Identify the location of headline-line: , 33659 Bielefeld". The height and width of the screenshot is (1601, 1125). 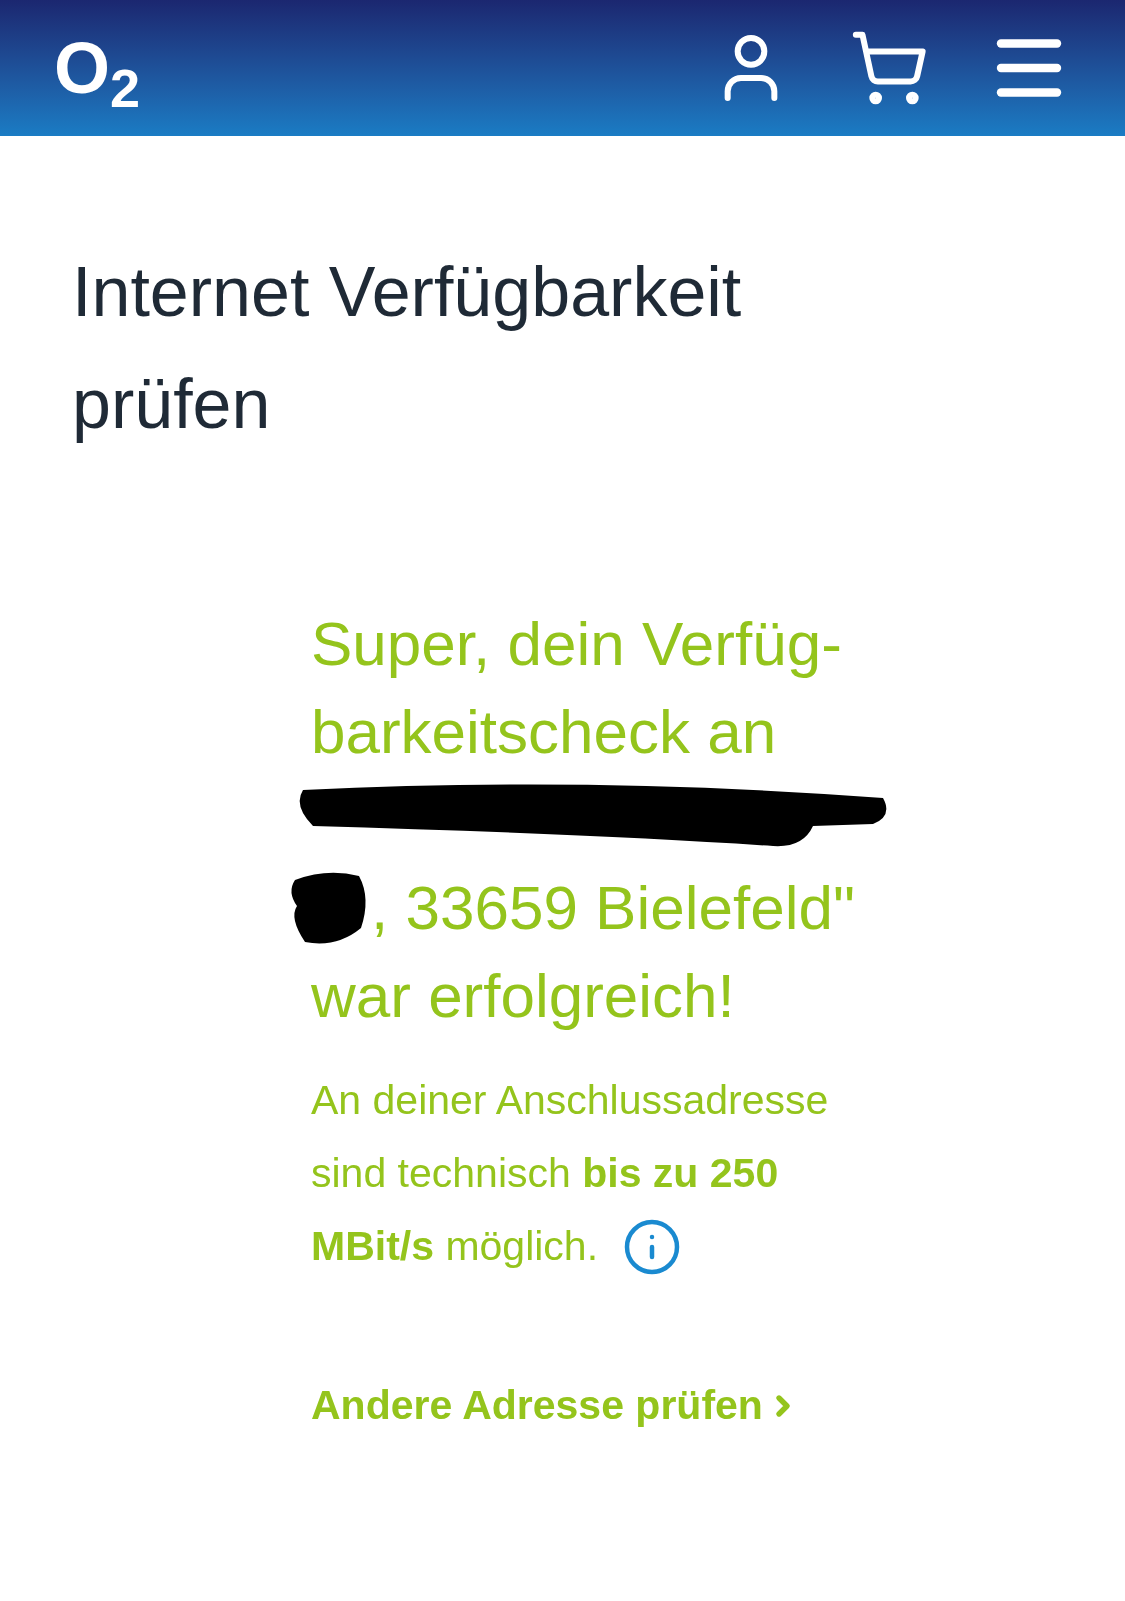
(613, 908).